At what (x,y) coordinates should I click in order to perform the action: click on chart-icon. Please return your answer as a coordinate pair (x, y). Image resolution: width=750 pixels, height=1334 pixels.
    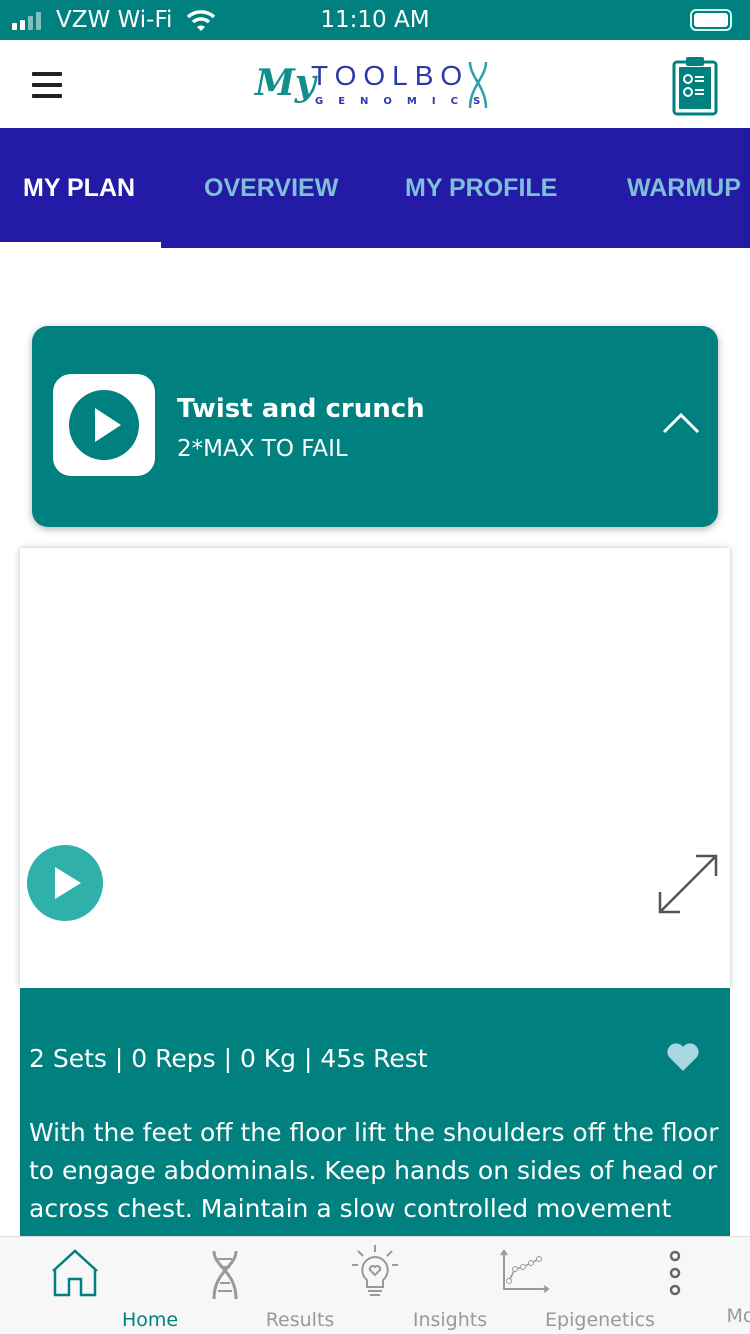
    Looking at the image, I should click on (525, 1271).